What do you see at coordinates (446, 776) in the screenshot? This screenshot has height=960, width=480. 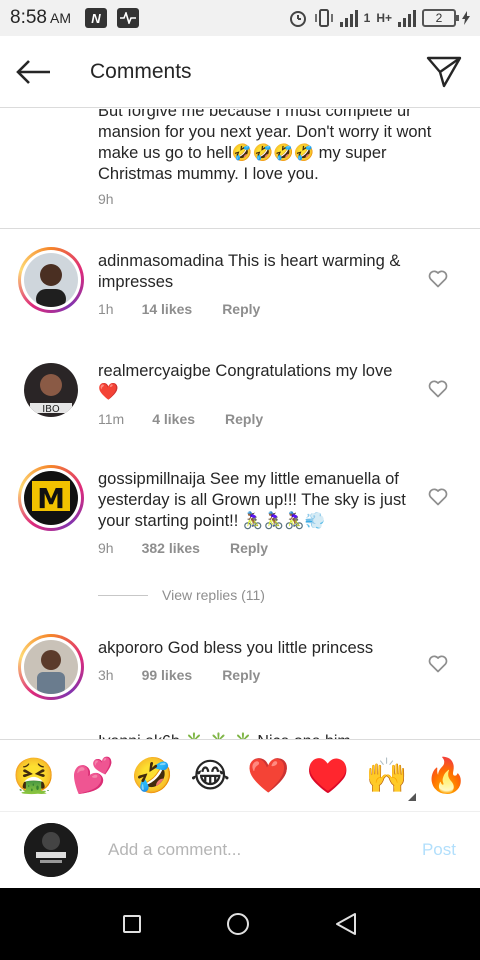 I see `emoji-button: 🔥` at bounding box center [446, 776].